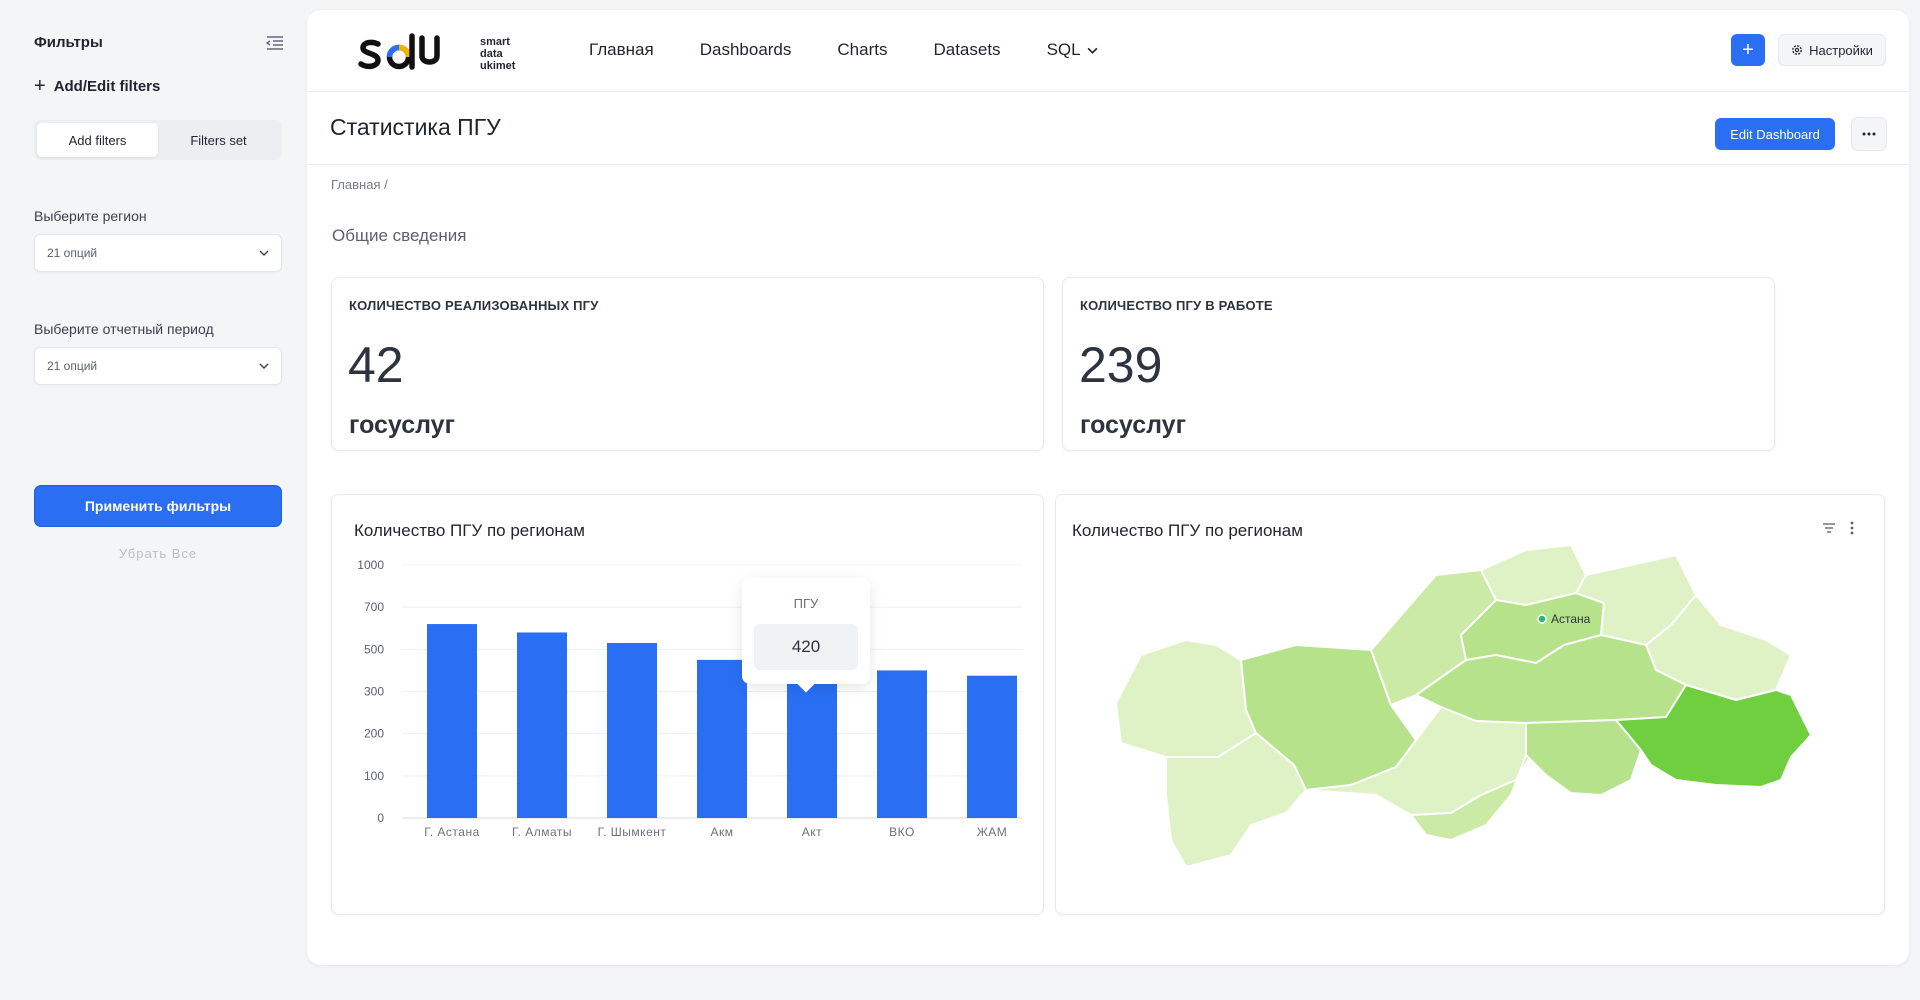  Describe the element at coordinates (374, 649) in the screenshot. I see `y-tick-label: 500` at that location.